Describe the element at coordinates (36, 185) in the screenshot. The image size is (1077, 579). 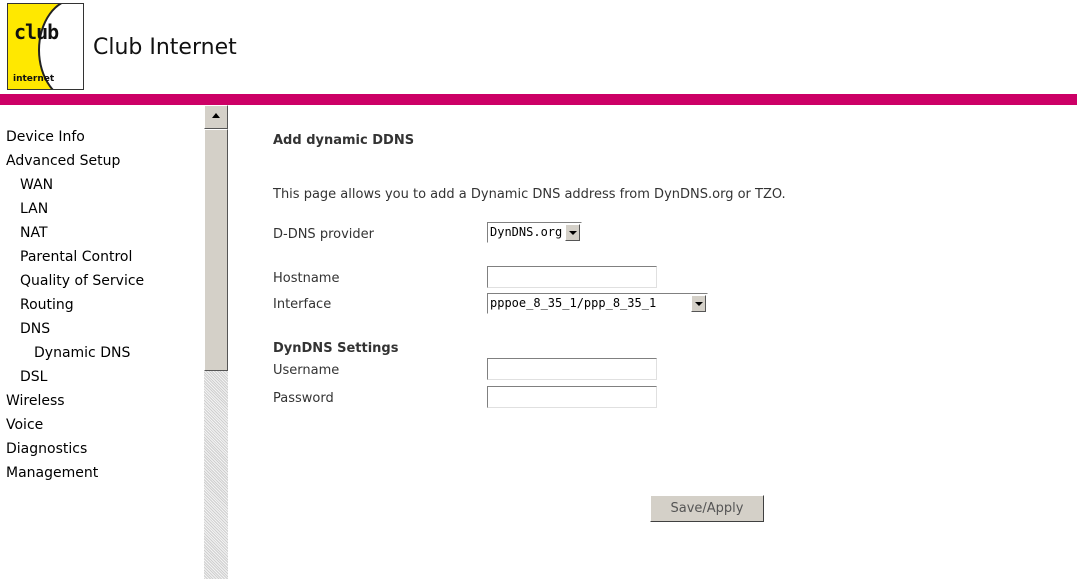
I see `sidebar-item-wan: WAN` at that location.